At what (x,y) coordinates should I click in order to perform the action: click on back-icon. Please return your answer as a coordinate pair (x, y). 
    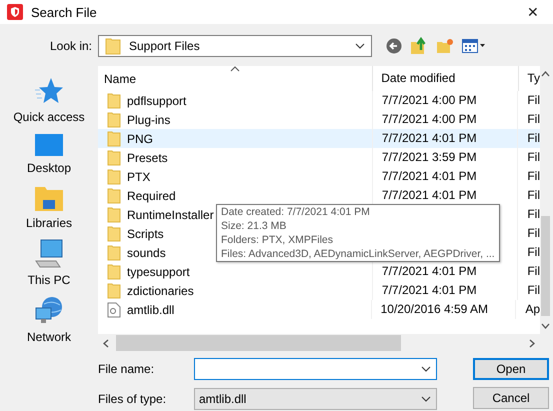
    Looking at the image, I should click on (394, 46).